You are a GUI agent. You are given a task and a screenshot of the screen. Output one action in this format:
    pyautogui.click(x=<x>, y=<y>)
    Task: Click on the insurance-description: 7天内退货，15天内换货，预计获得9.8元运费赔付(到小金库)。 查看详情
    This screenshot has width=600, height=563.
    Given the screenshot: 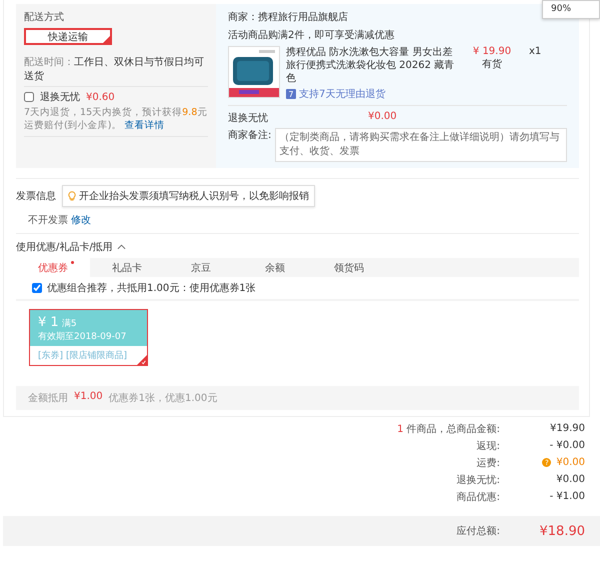 What is the action you would take?
    pyautogui.click(x=116, y=121)
    